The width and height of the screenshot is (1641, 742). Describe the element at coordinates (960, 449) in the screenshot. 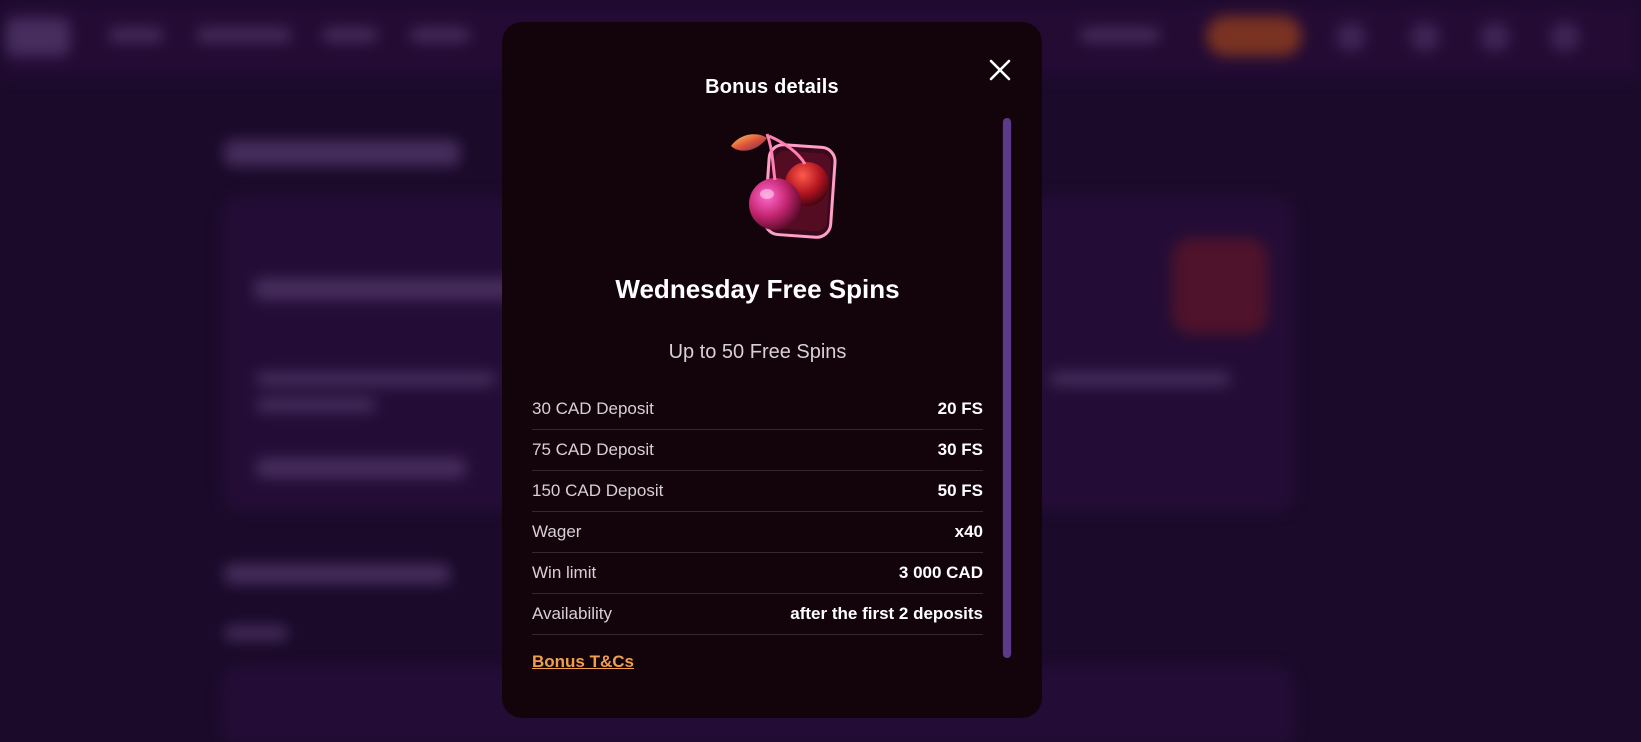

I see `detail-value: 30 FS` at that location.